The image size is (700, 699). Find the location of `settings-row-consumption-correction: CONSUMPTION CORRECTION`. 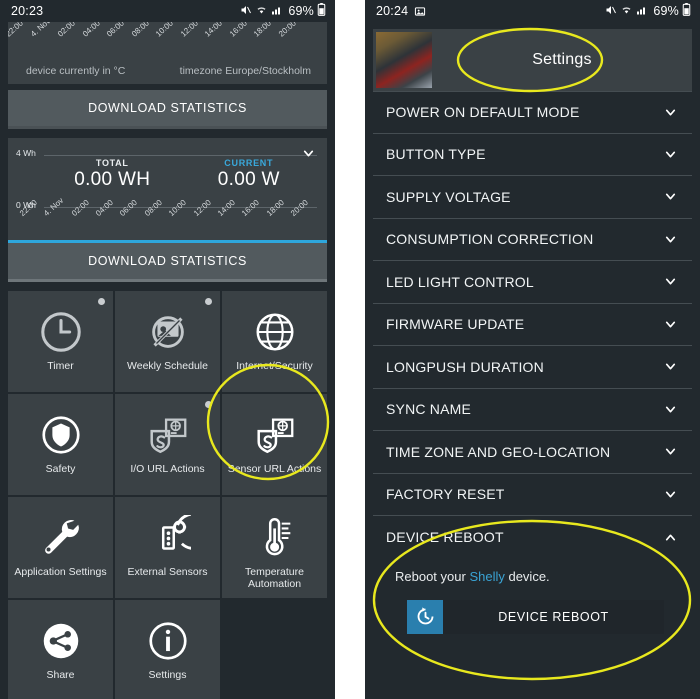

settings-row-consumption-correction: CONSUMPTION CORRECTION is located at coordinates (532, 240).